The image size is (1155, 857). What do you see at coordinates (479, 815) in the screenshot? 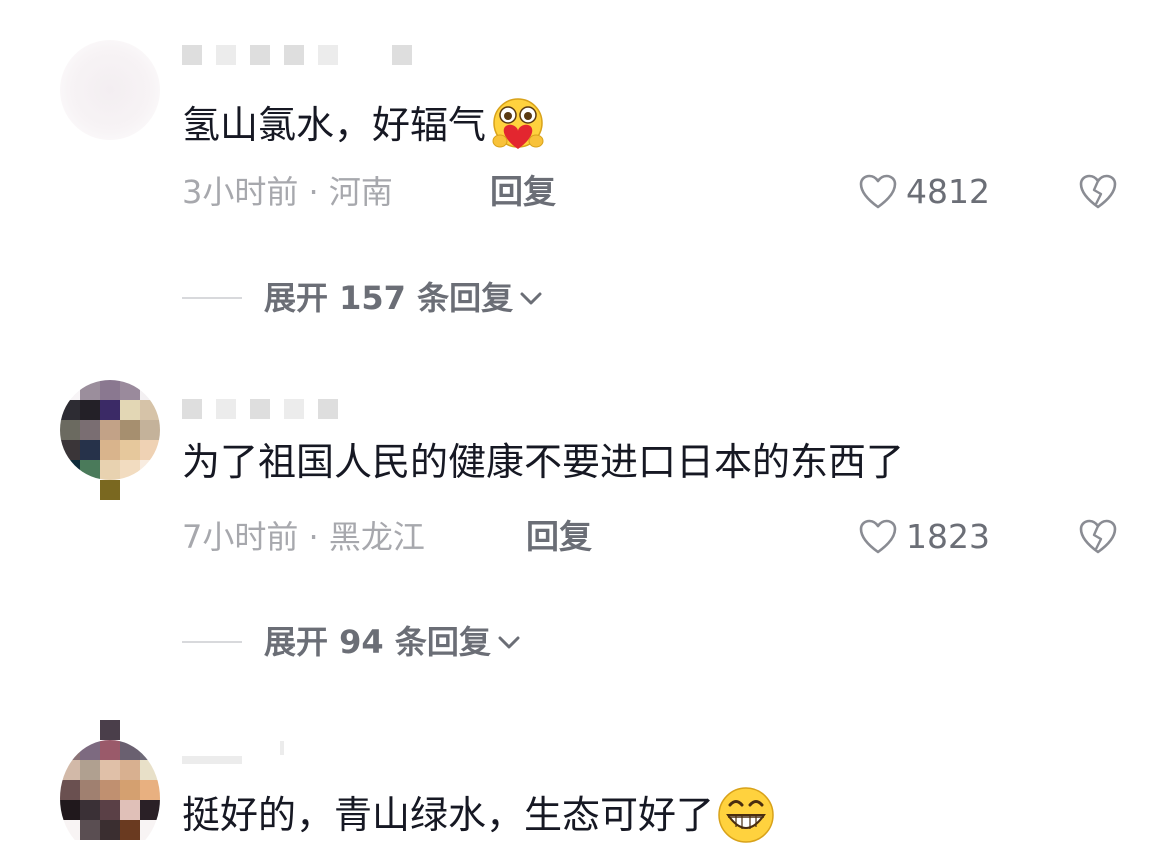
I see `comment-text: 挺好的，青山绿水，生态可好了` at bounding box center [479, 815].